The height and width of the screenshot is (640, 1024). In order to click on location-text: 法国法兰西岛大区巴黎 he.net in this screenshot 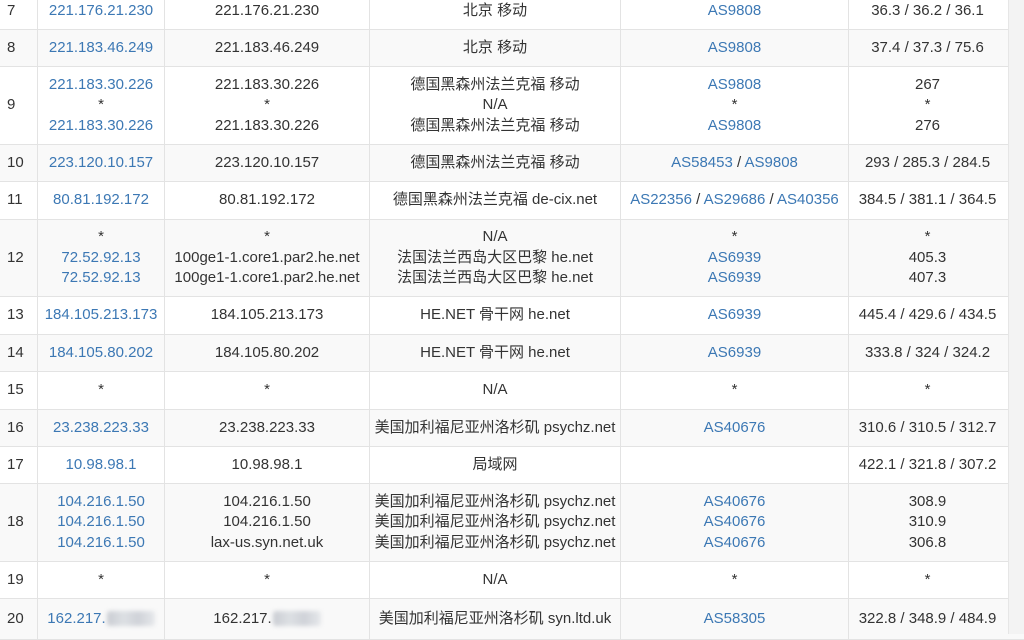, I will do `click(495, 278)`.